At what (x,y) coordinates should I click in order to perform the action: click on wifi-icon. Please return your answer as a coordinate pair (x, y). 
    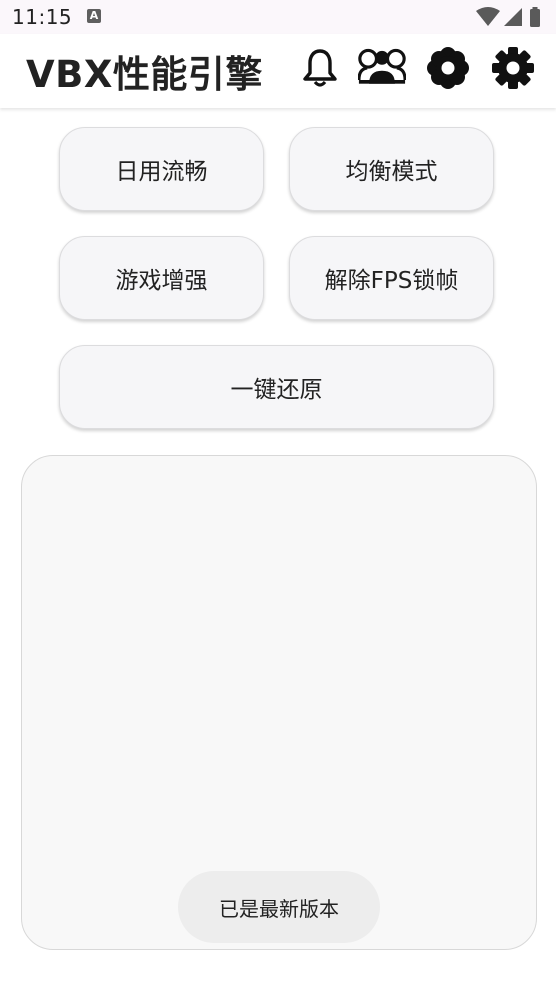
    Looking at the image, I should click on (488, 16).